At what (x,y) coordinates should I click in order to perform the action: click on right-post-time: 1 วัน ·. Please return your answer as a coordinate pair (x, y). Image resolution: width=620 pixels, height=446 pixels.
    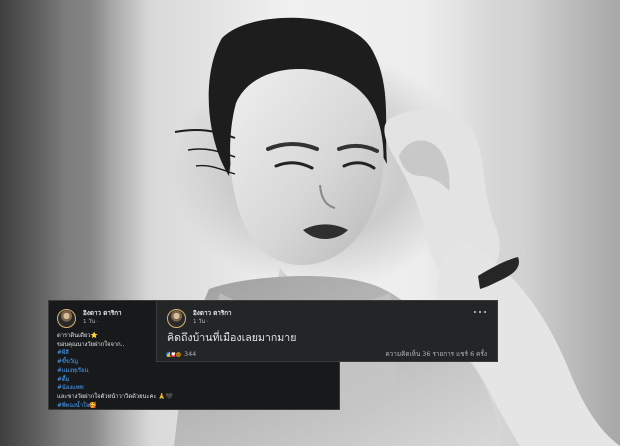
    Looking at the image, I should click on (201, 321).